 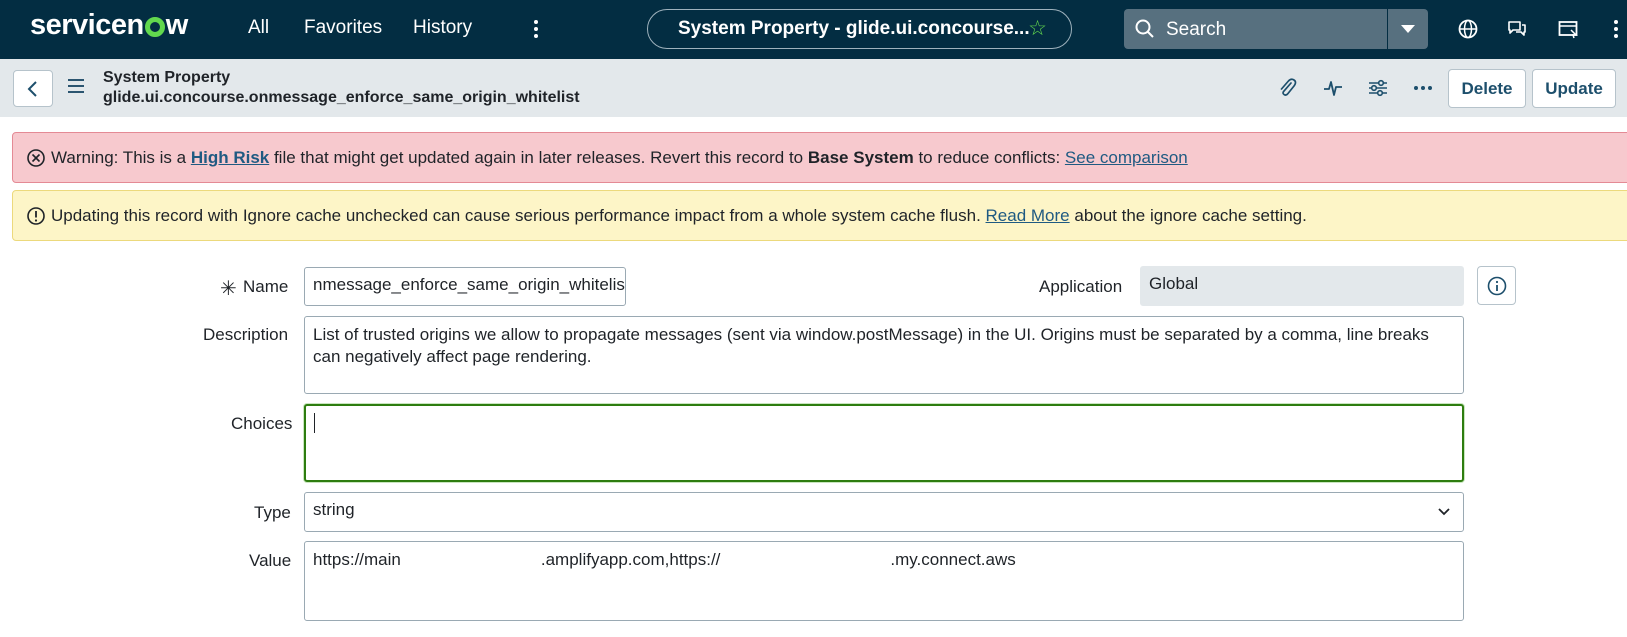 I want to click on delete-button: Delete, so click(x=1487, y=88).